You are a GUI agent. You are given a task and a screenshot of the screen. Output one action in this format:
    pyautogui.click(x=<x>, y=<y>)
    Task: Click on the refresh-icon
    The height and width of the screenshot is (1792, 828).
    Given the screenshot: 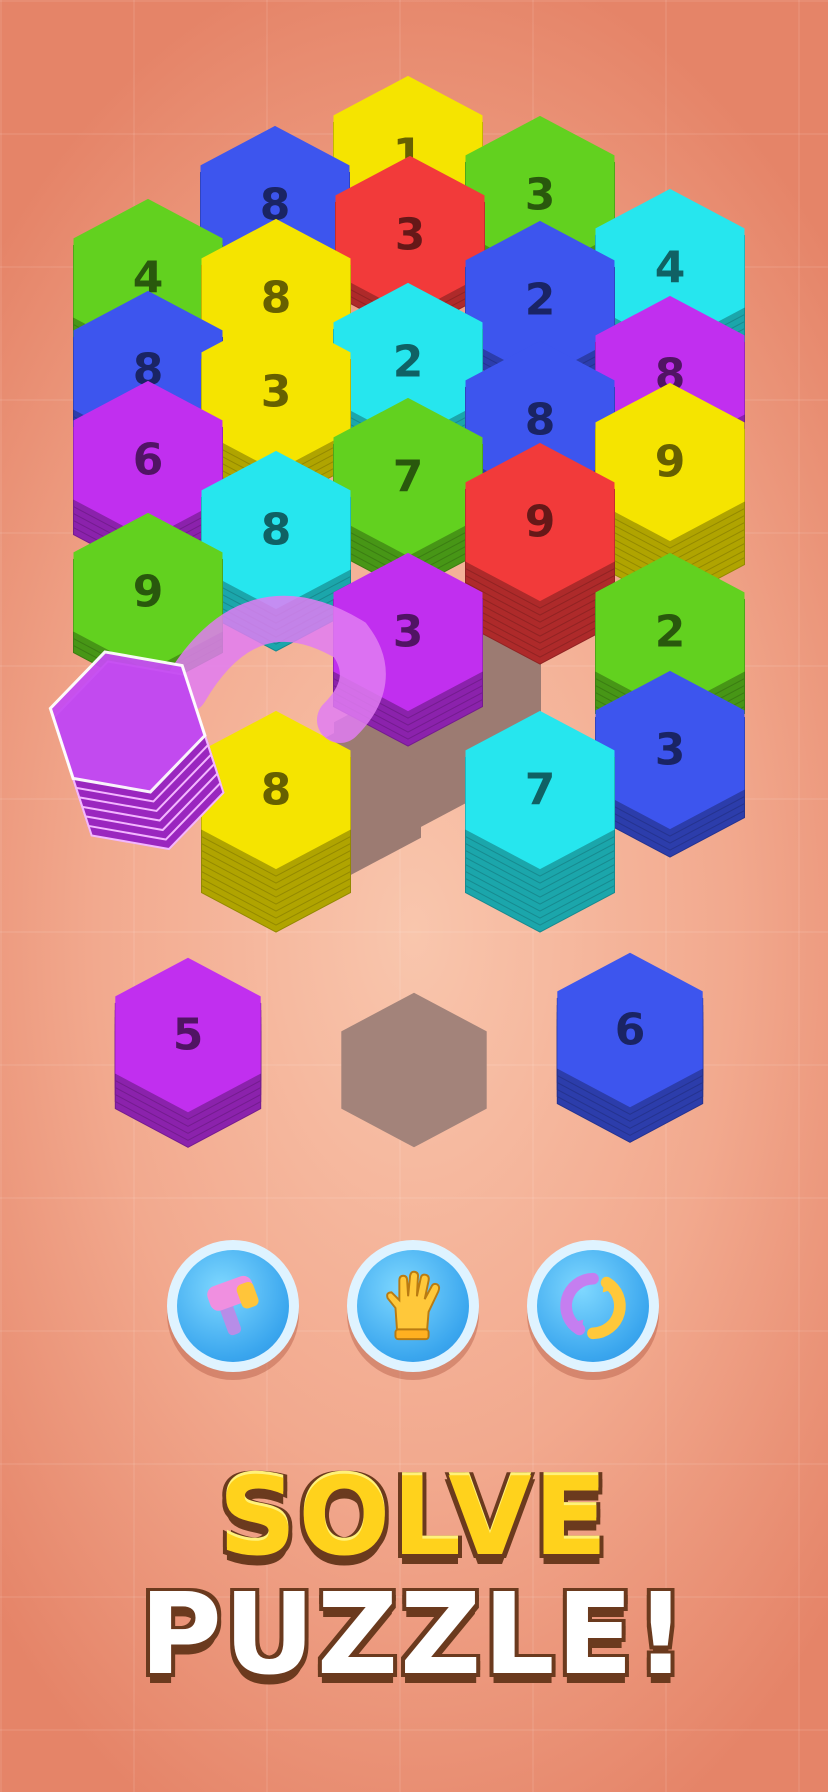 What is the action you would take?
    pyautogui.click(x=593, y=1306)
    